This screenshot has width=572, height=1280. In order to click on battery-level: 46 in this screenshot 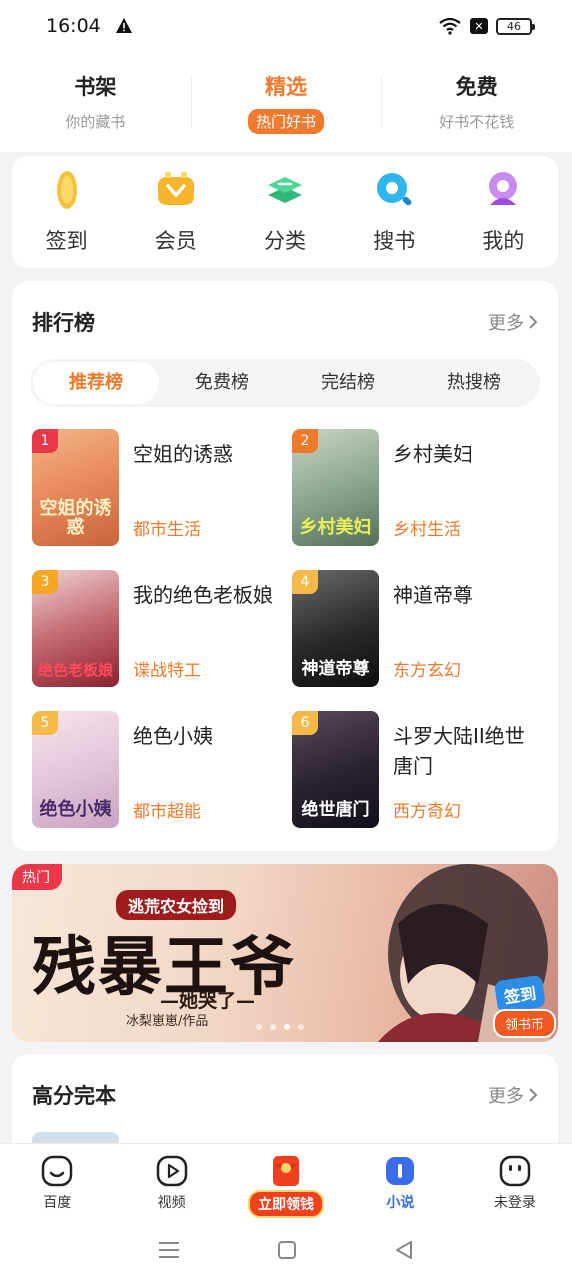, I will do `click(514, 26)`.